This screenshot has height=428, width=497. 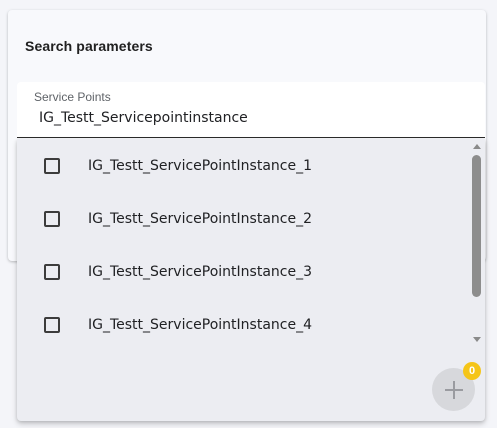 I want to click on count-badge: 0, so click(x=472, y=371).